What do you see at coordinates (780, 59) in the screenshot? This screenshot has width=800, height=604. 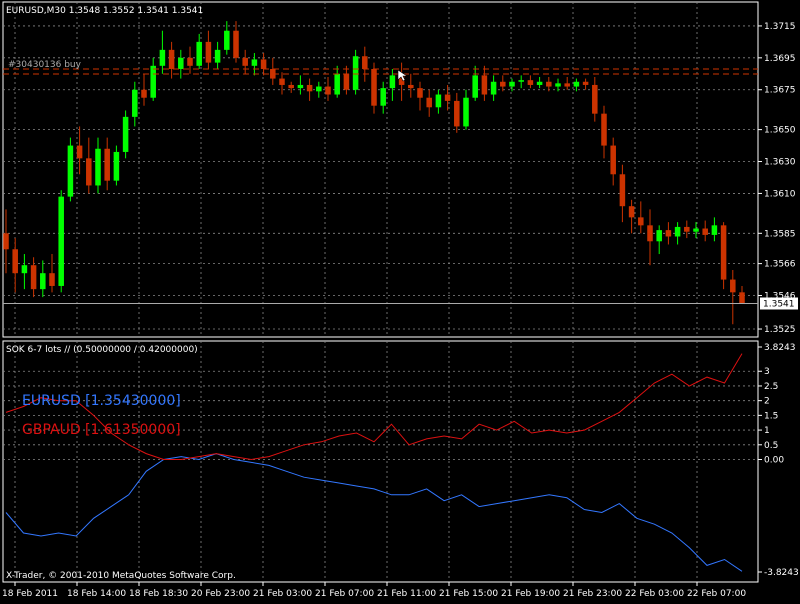 I see `price-tick-label: 1.3695` at bounding box center [780, 59].